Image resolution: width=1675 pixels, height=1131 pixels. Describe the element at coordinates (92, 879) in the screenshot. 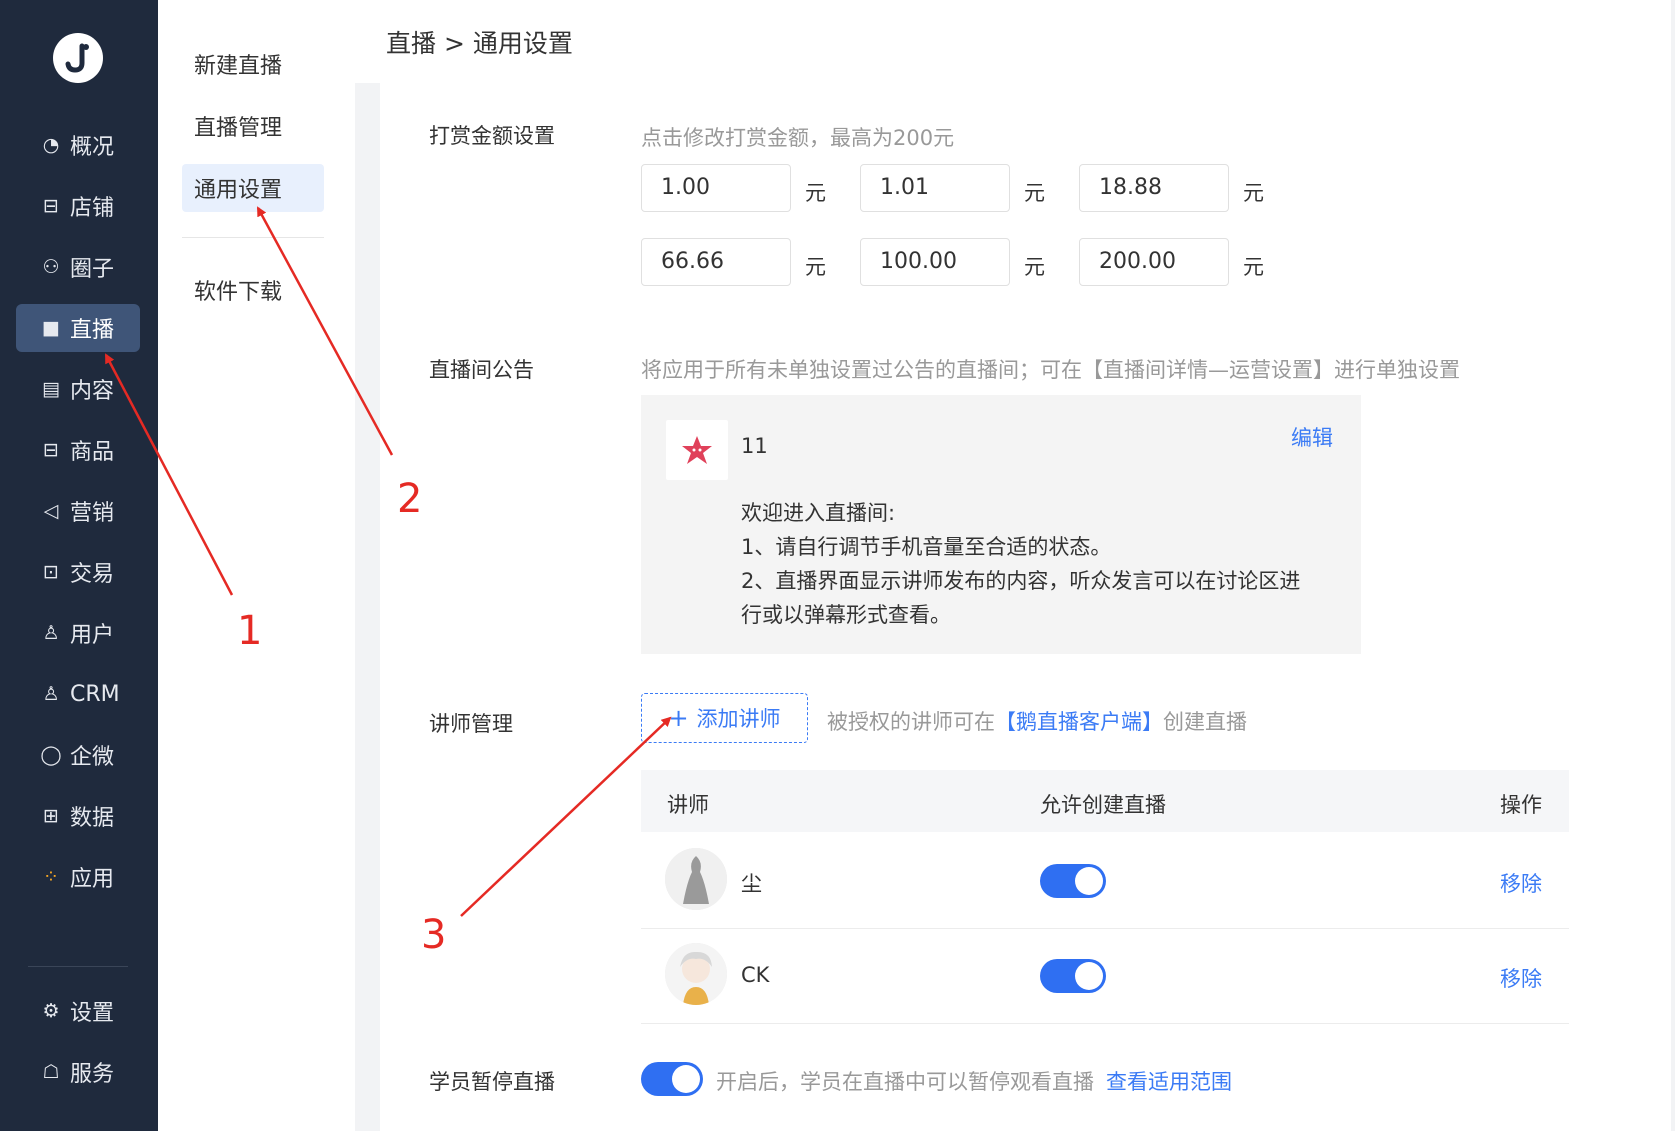

I see `nav-item-label: 应用` at that location.